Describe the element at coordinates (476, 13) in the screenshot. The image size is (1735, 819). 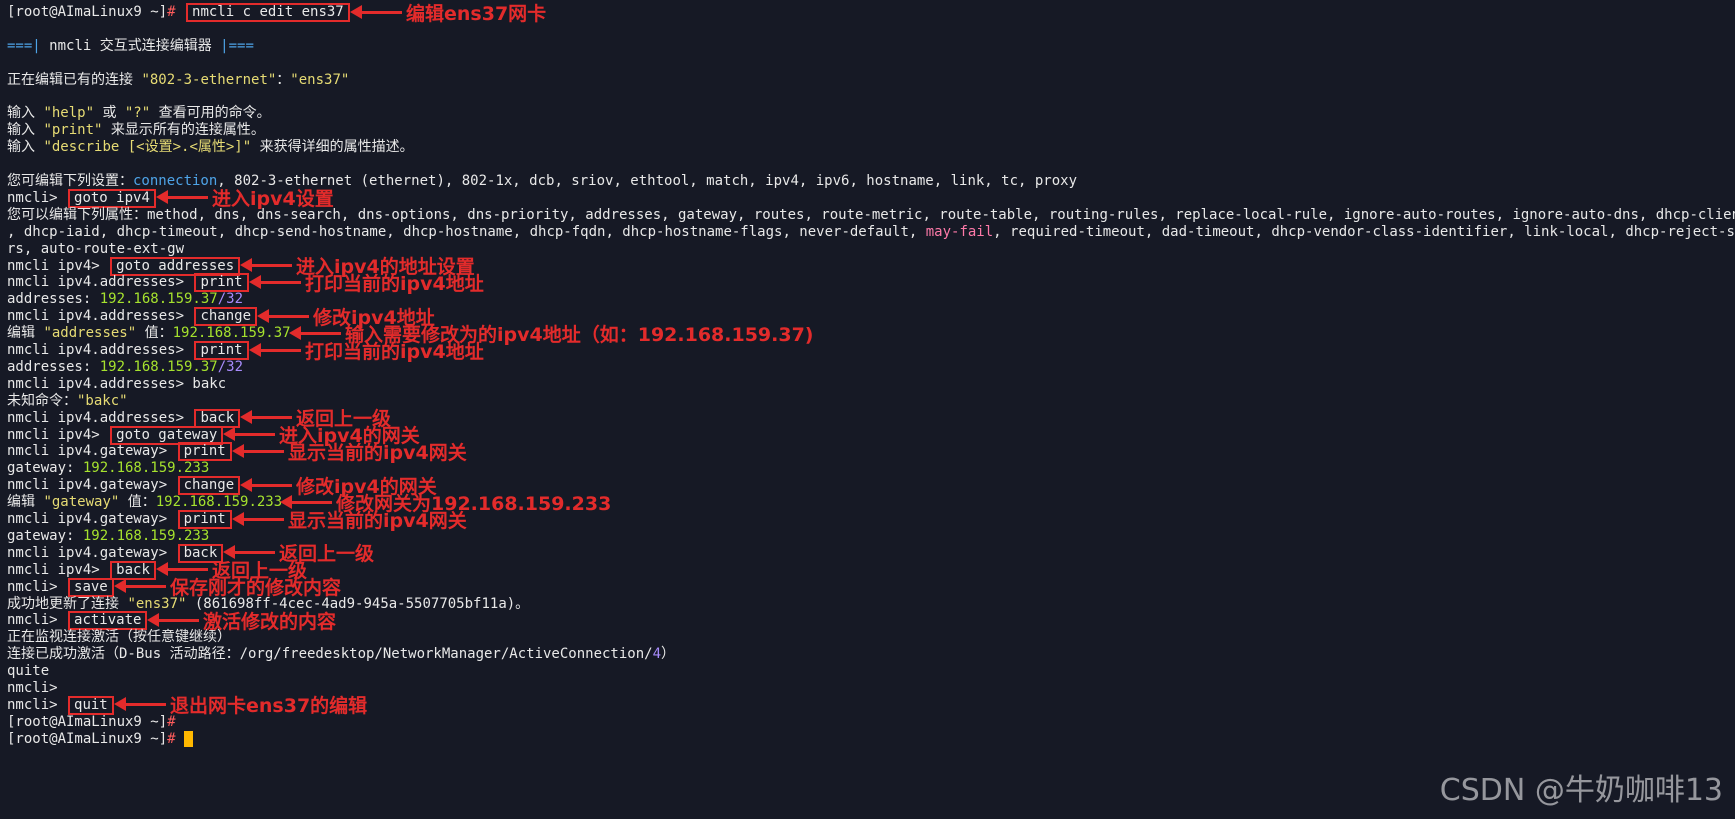
I see `annotation-text: 编辑ens37网卡` at that location.